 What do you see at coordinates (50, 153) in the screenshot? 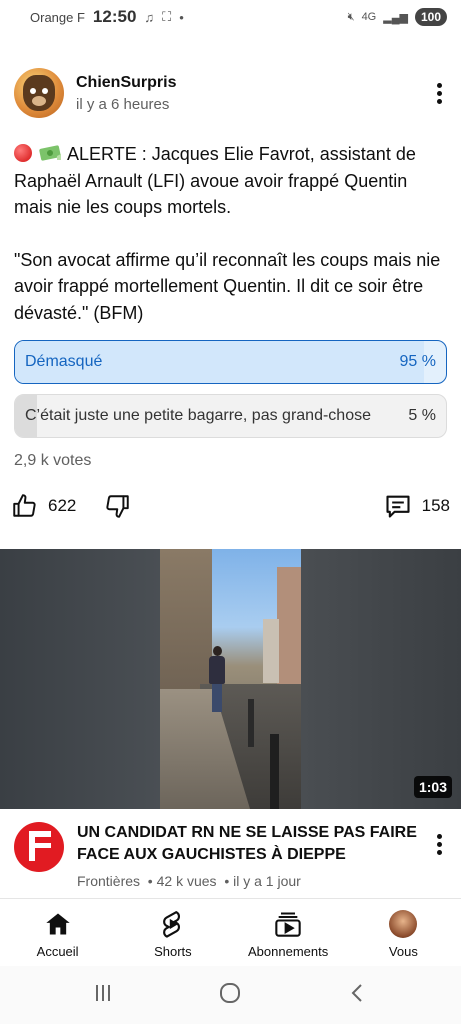
I see `money-icon` at bounding box center [50, 153].